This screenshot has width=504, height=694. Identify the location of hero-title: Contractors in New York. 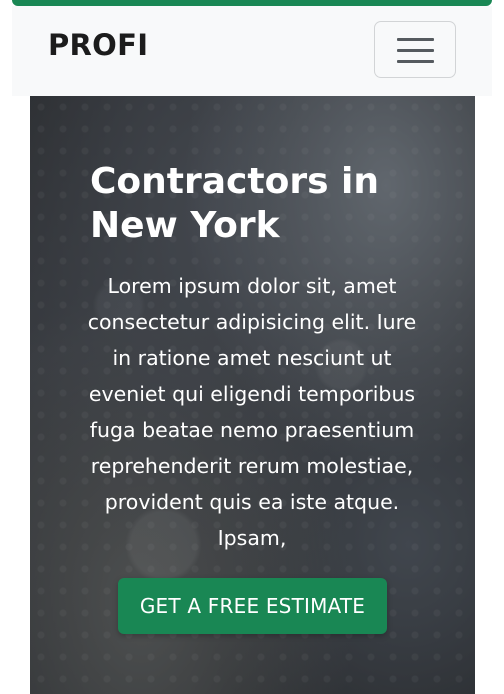
(235, 203).